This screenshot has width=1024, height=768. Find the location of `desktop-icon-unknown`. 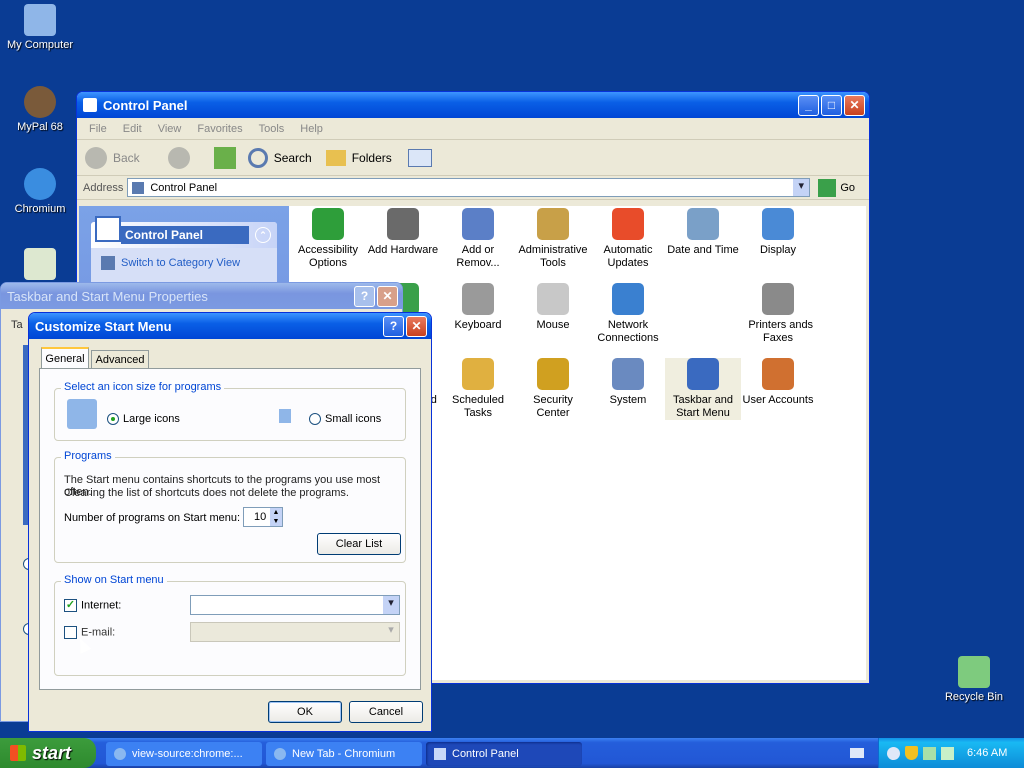

desktop-icon-unknown is located at coordinates (40, 265).